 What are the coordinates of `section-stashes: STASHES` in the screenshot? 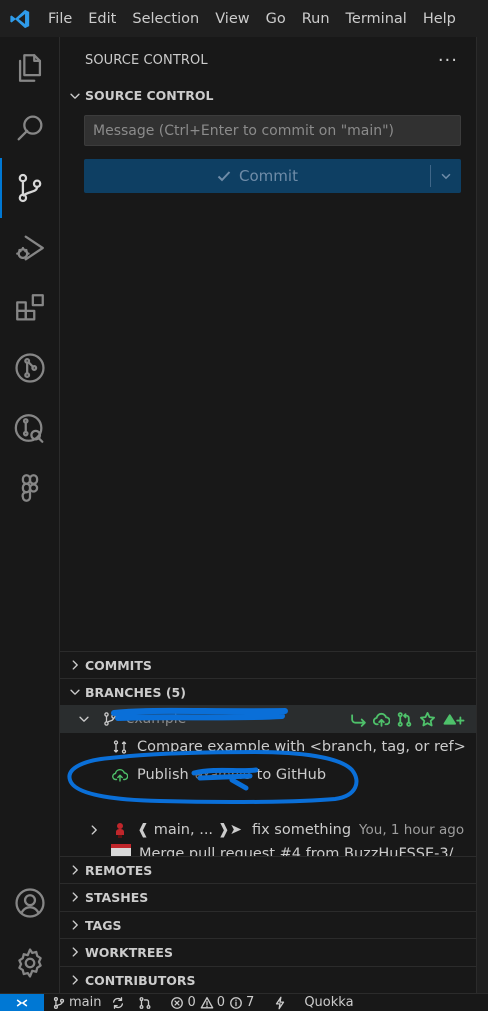 It's located at (268, 896).